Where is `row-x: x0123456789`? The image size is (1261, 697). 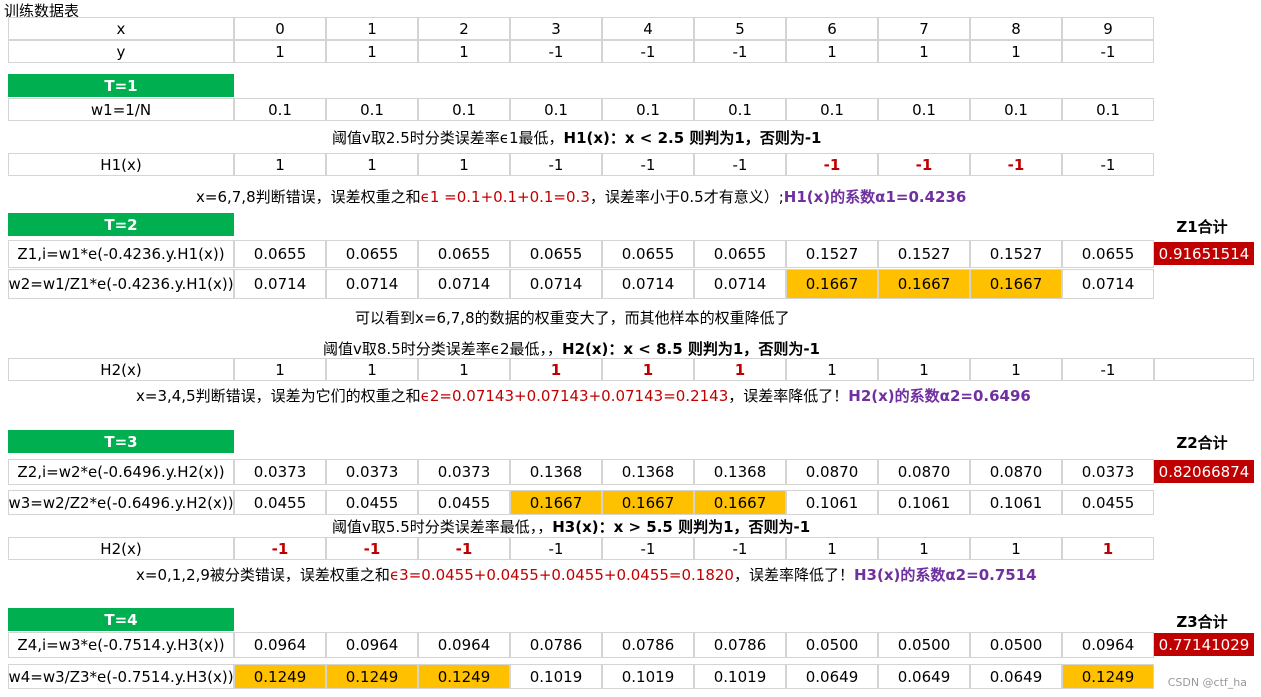 row-x: x0123456789 is located at coordinates (581, 28).